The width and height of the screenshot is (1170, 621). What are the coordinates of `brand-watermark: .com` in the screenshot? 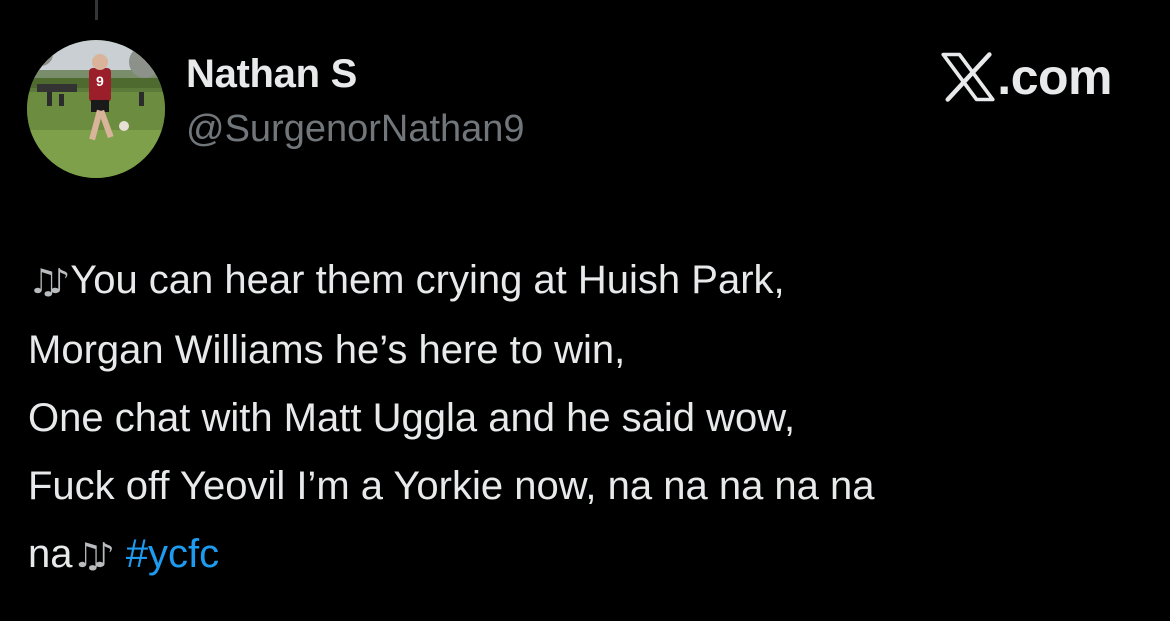 It's located at (1026, 77).